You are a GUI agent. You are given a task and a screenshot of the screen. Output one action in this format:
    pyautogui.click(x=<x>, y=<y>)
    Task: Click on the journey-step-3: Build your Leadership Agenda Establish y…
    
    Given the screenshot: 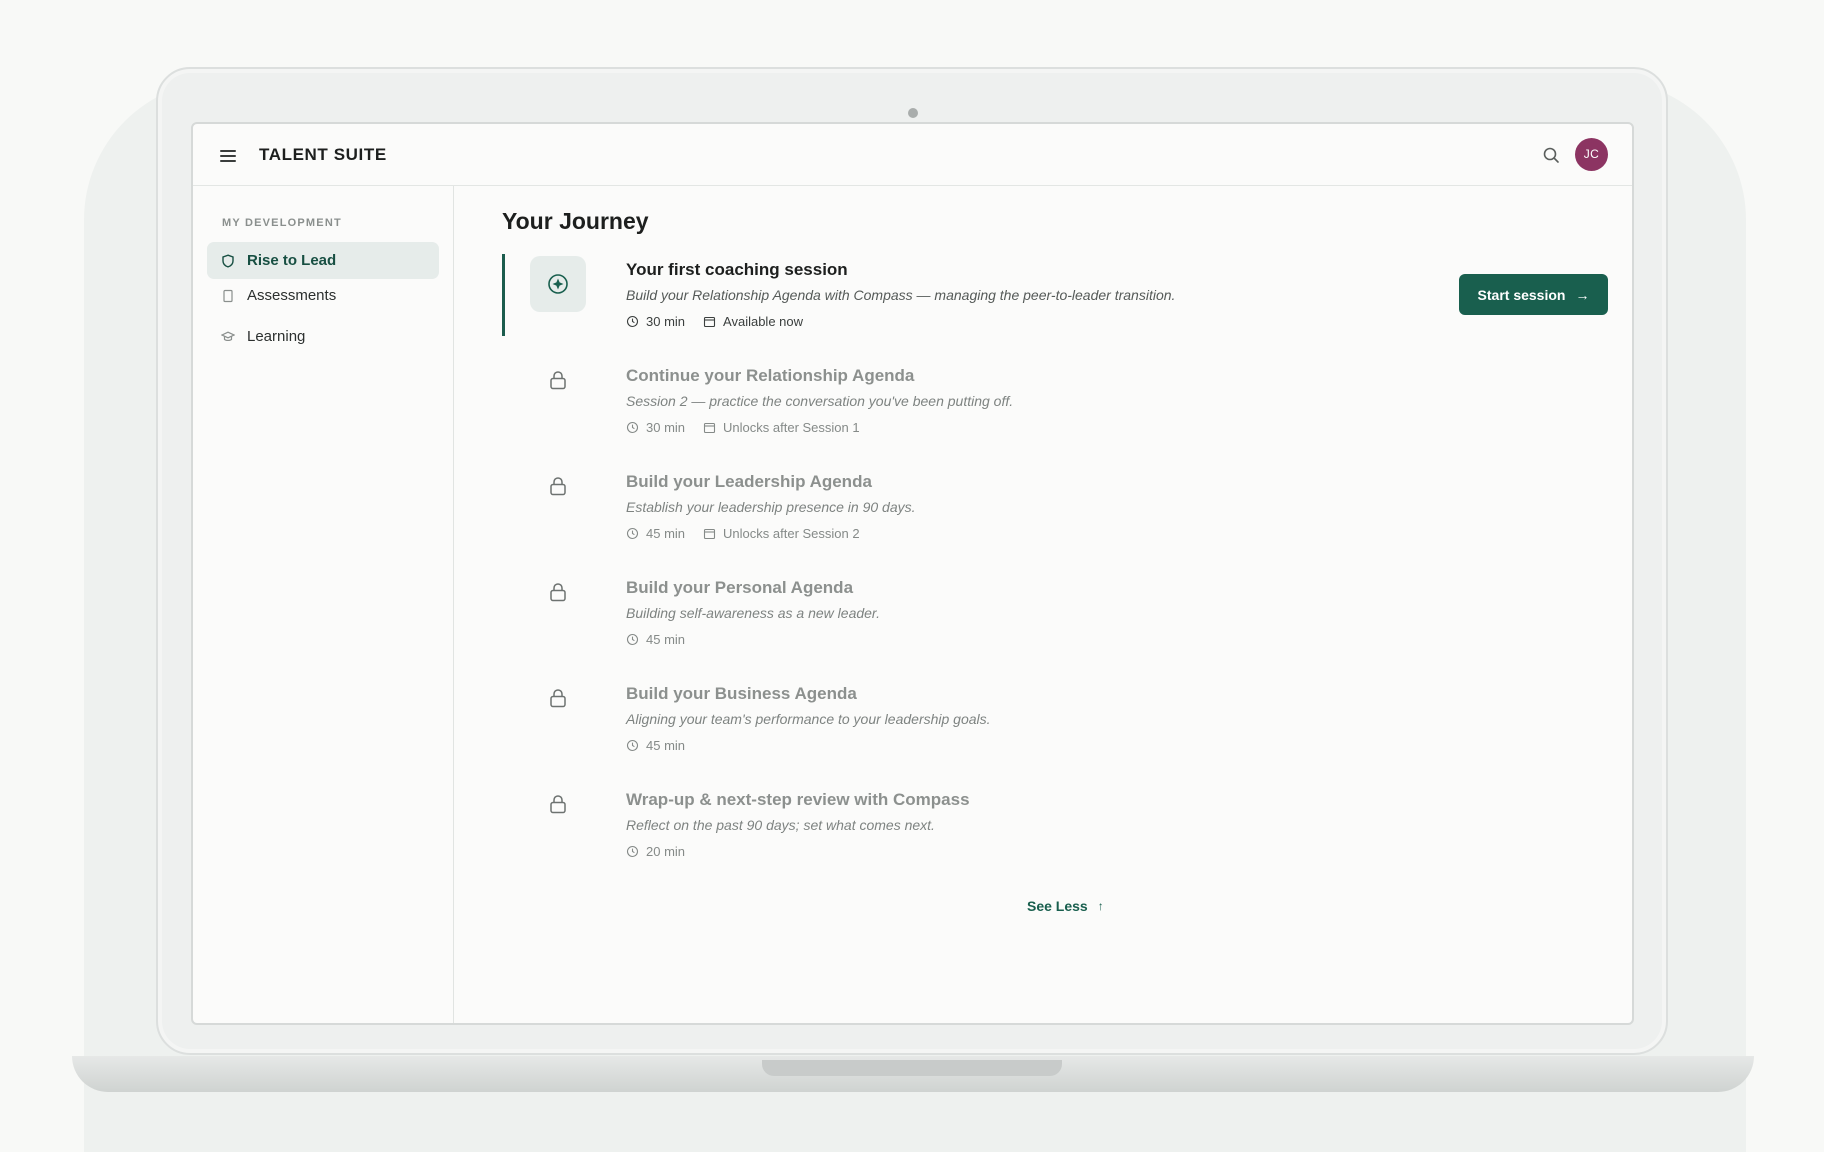 What is the action you would take?
    pyautogui.click(x=1052, y=509)
    